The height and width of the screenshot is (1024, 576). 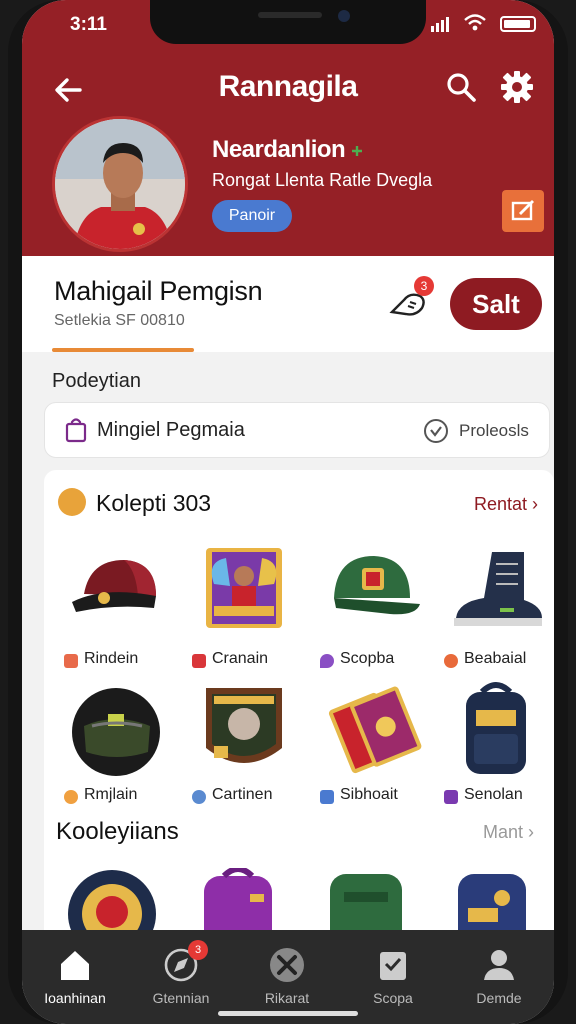 I want to click on item-name: Sibhoait, so click(x=369, y=794).